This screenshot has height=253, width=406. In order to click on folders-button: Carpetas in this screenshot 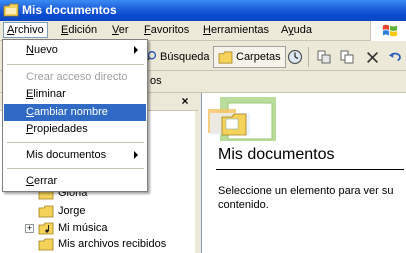, I will do `click(249, 57)`.